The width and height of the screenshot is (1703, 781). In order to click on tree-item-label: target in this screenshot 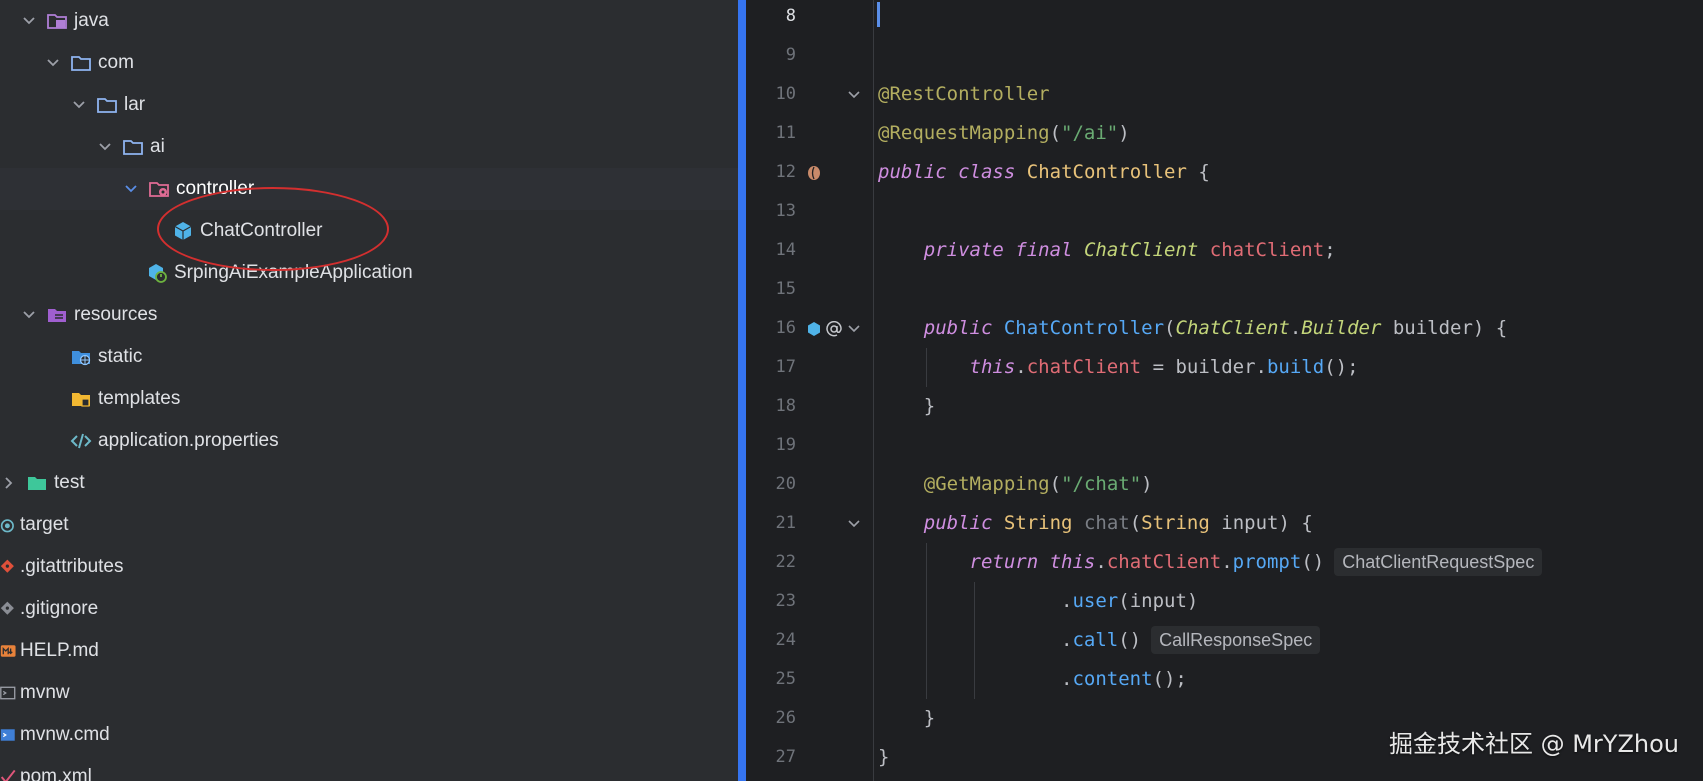, I will do `click(44, 524)`.